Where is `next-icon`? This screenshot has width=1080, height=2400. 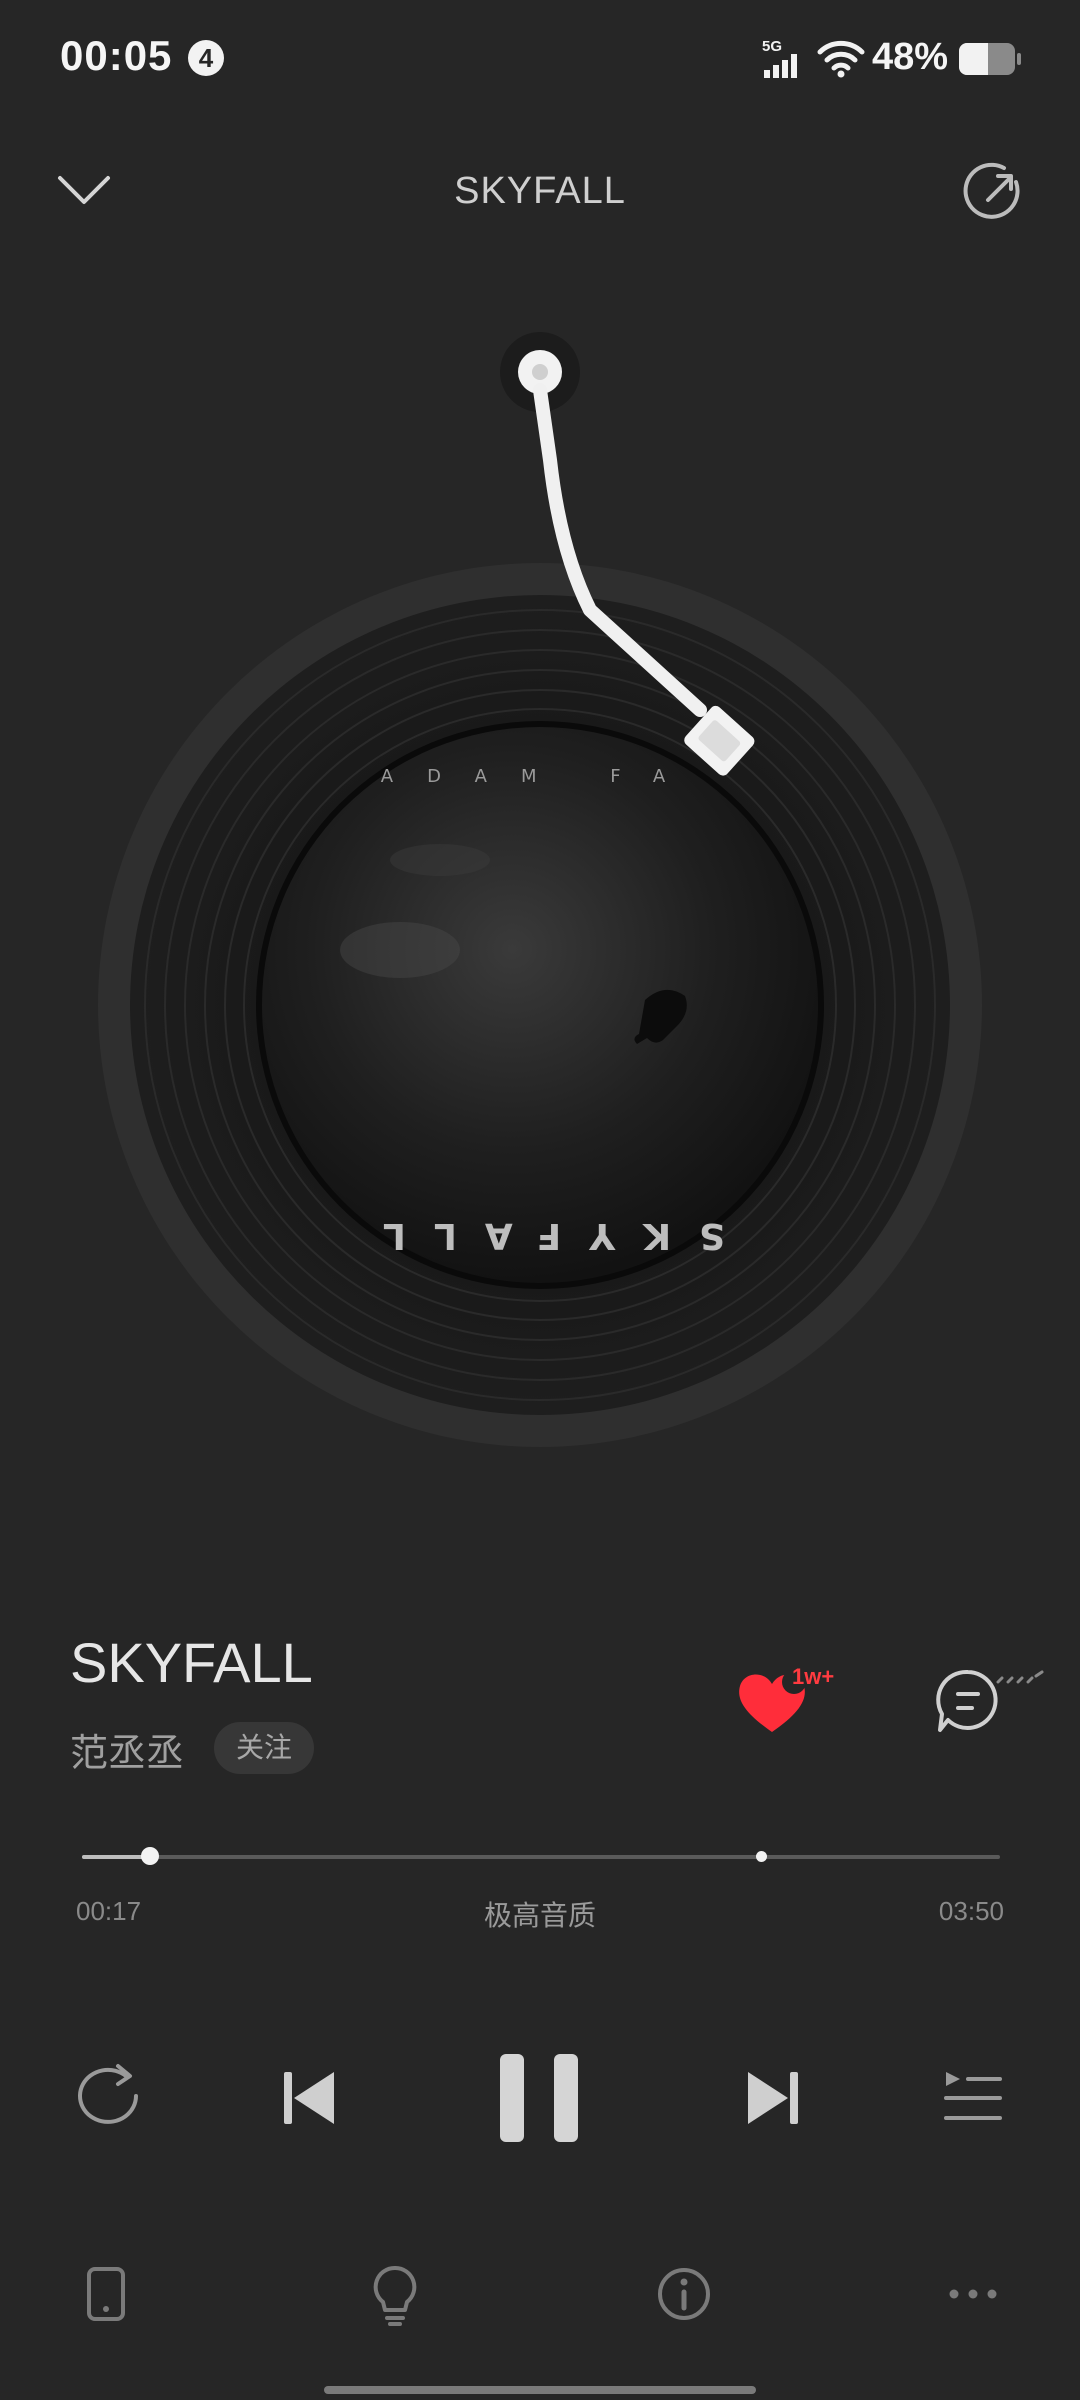
next-icon is located at coordinates (772, 2098).